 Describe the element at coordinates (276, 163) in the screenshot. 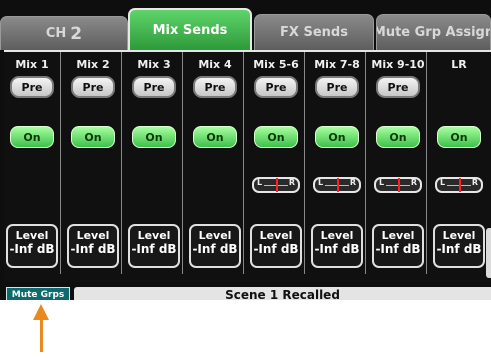

I see `strip-mix-5-6: Mix 5-6 Pre On L R Level -Inf dB` at that location.